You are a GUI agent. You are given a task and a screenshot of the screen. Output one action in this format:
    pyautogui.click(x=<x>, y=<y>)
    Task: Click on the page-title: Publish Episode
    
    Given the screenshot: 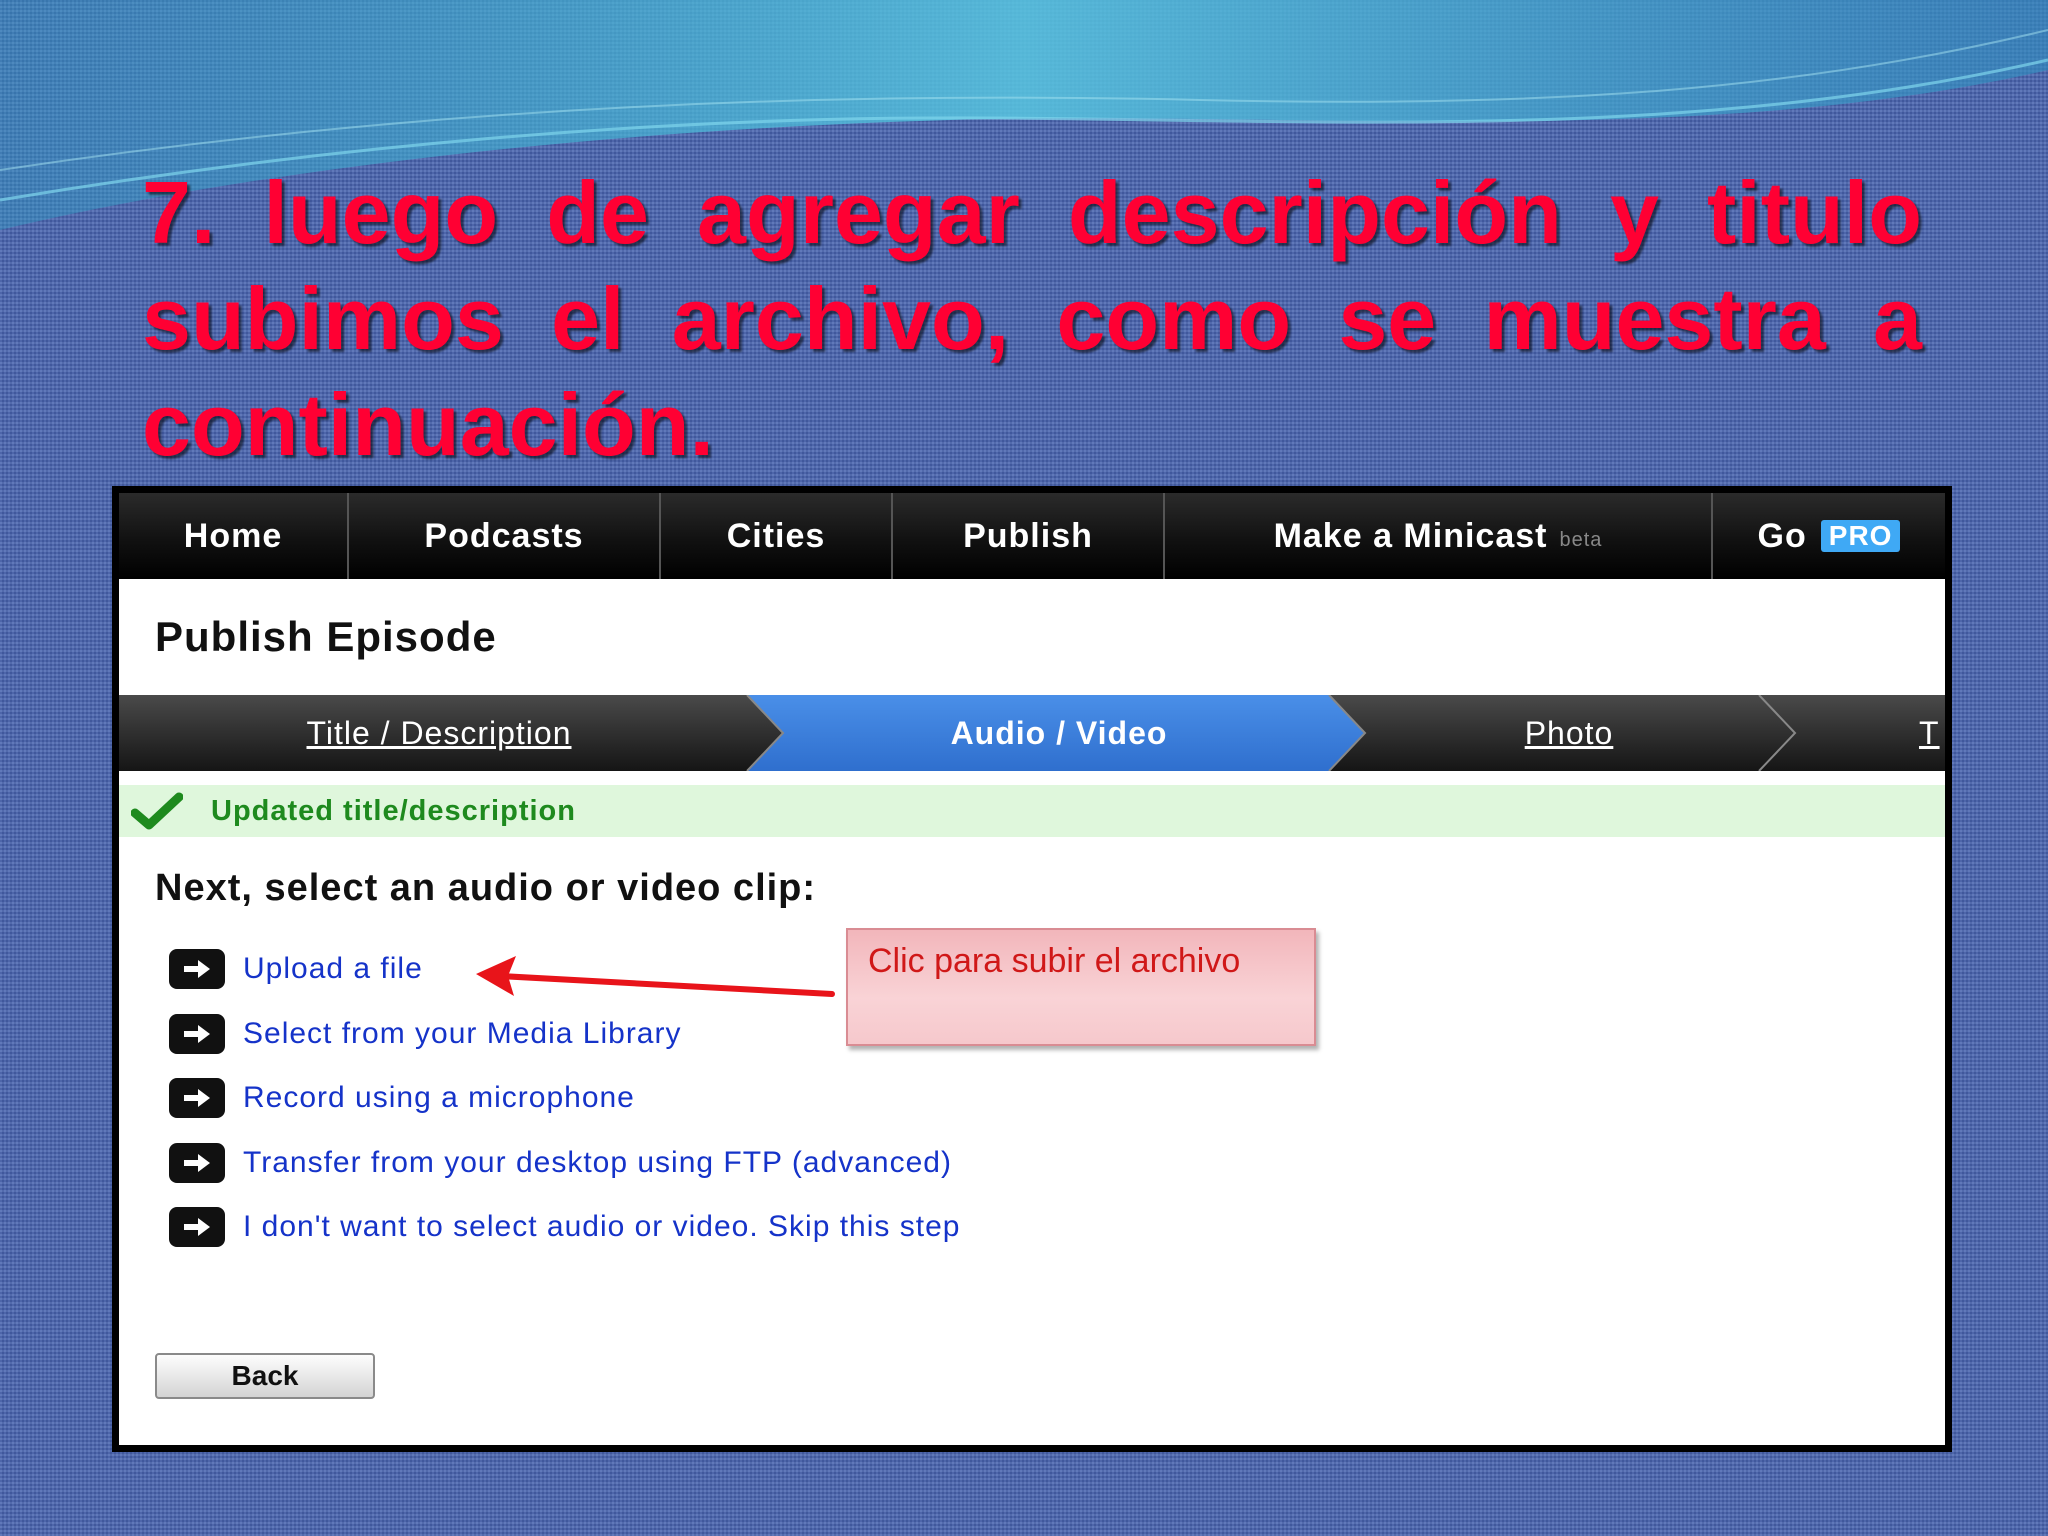 What is the action you would take?
    pyautogui.click(x=326, y=636)
    